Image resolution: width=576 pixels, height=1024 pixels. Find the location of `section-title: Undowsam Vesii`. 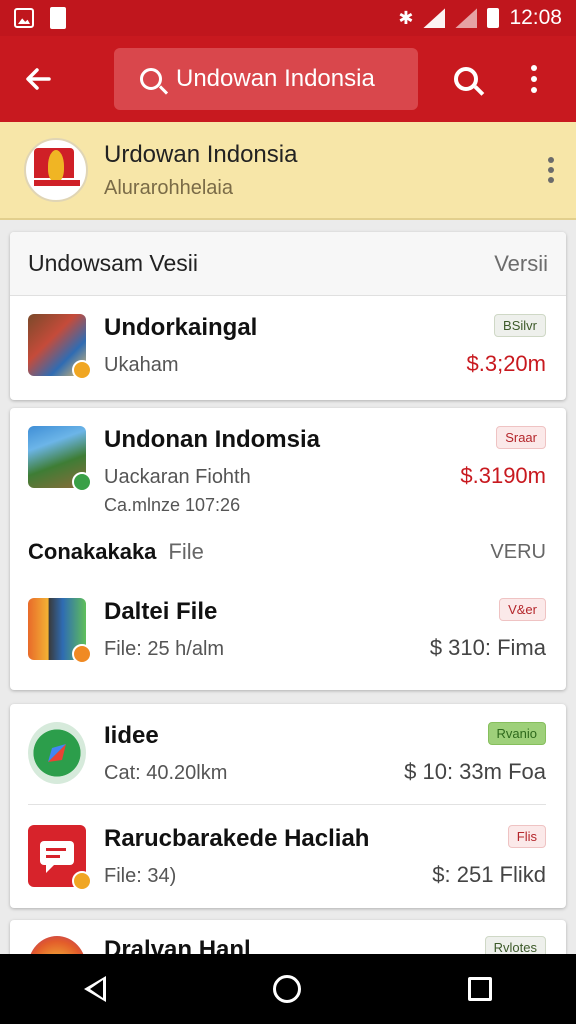

section-title: Undowsam Vesii is located at coordinates (113, 263).